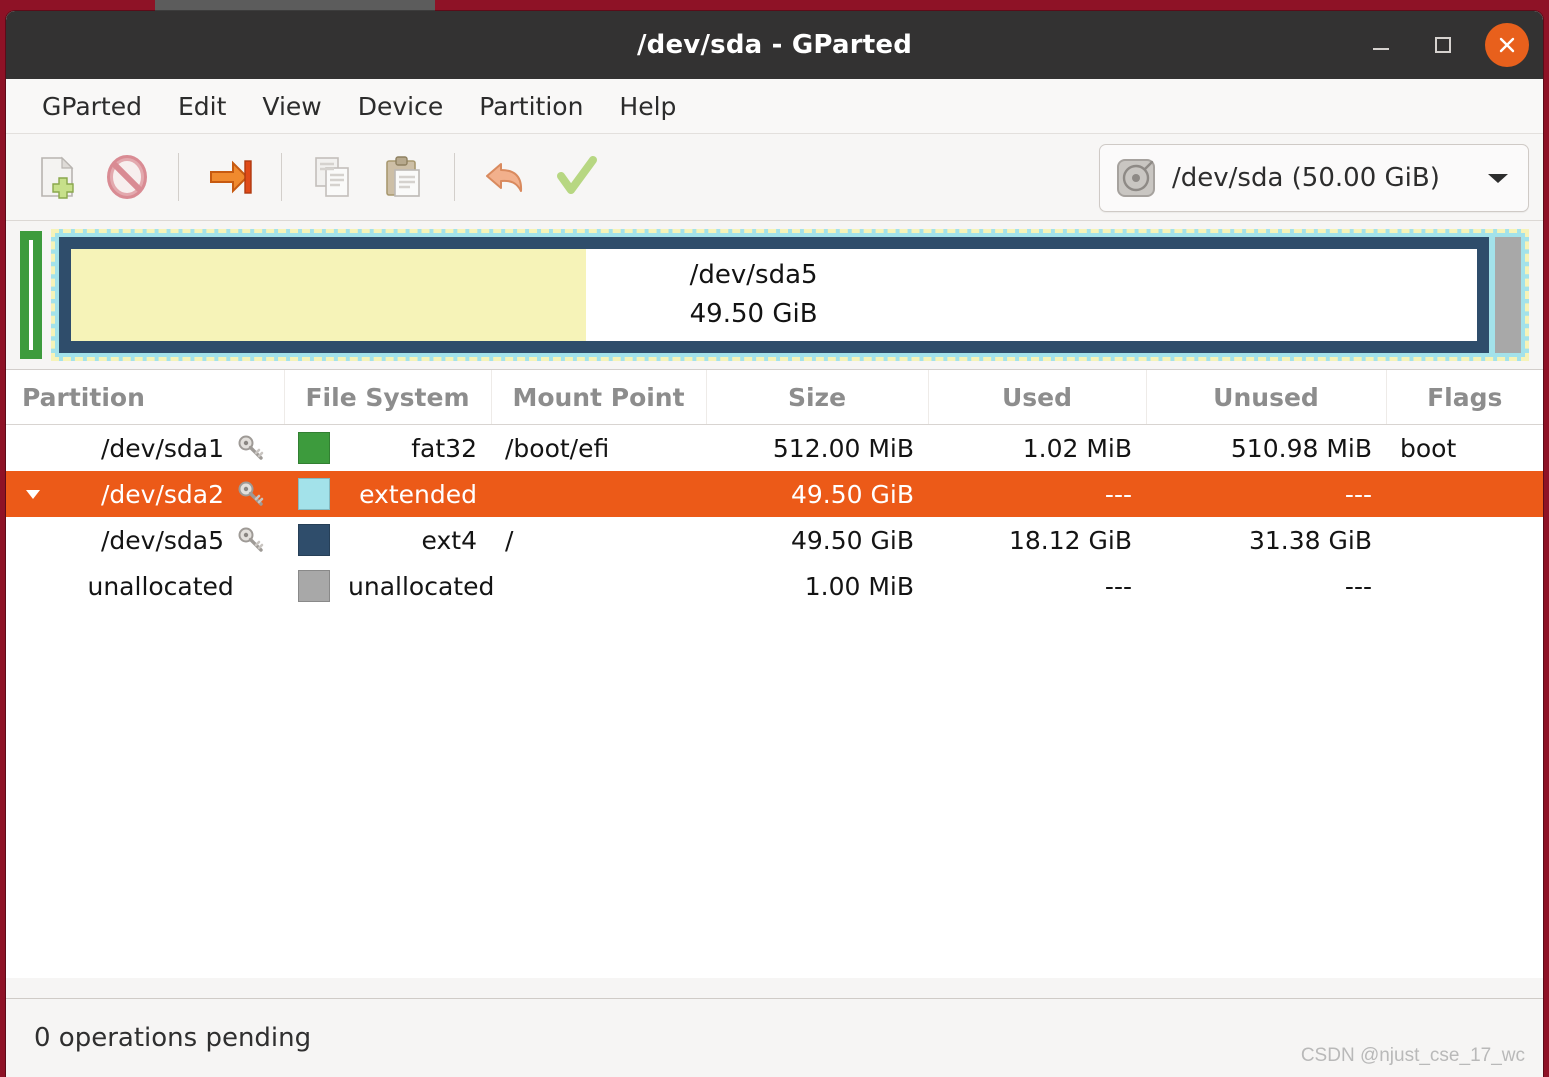 Image resolution: width=1549 pixels, height=1077 pixels. What do you see at coordinates (162, 494) in the screenshot?
I see `partition-name: /dev/sda2` at bounding box center [162, 494].